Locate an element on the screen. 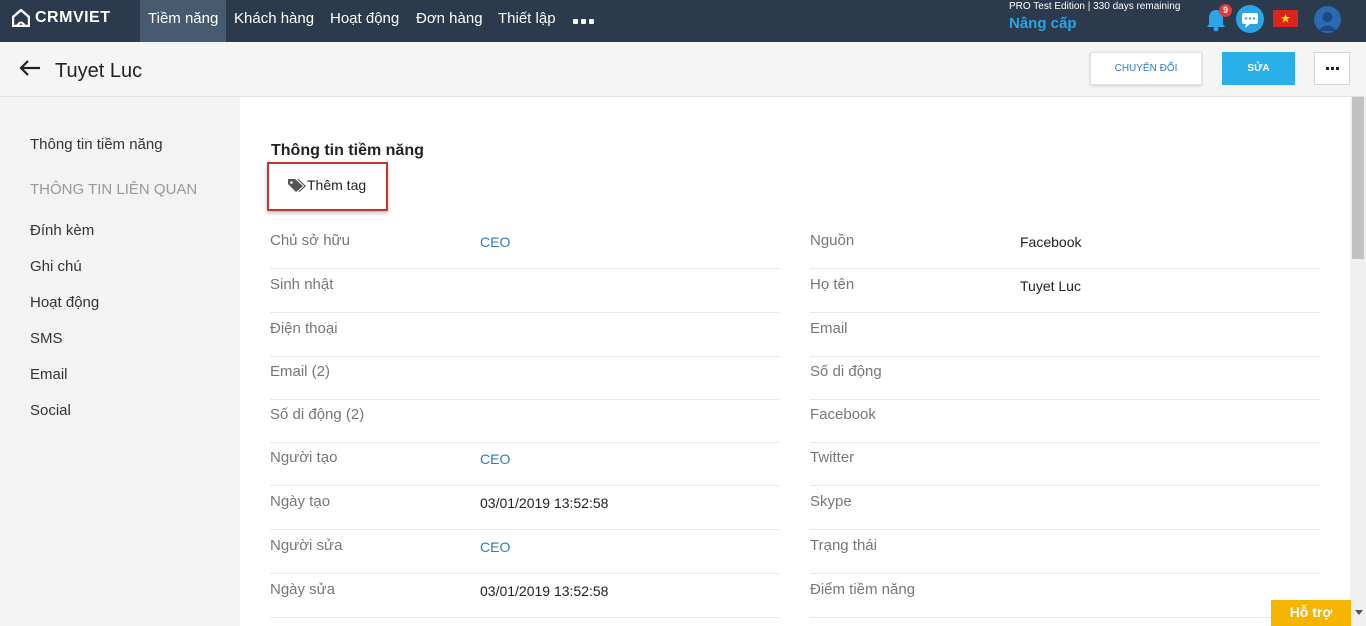 The width and height of the screenshot is (1366, 626). flag-vn-icon is located at coordinates (1285, 18).